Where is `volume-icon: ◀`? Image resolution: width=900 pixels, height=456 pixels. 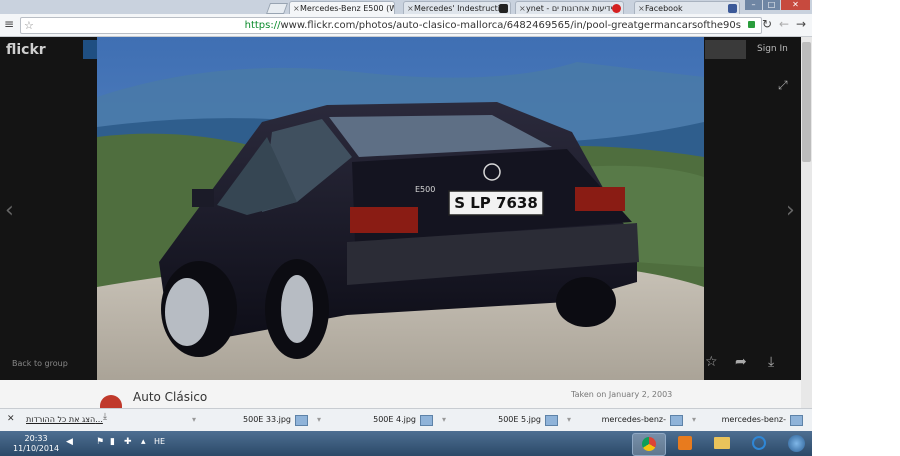 volume-icon: ◀ is located at coordinates (69, 442).